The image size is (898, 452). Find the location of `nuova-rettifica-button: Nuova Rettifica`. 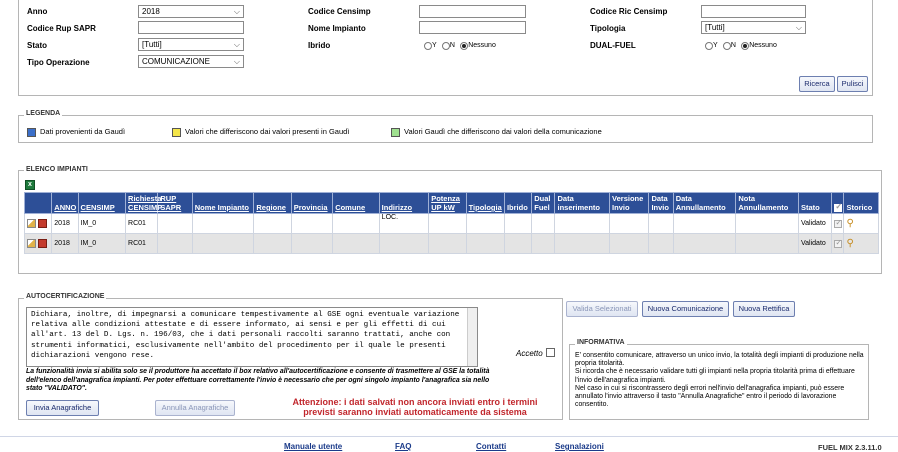

nuova-rettifica-button: Nuova Rettifica is located at coordinates (764, 309).